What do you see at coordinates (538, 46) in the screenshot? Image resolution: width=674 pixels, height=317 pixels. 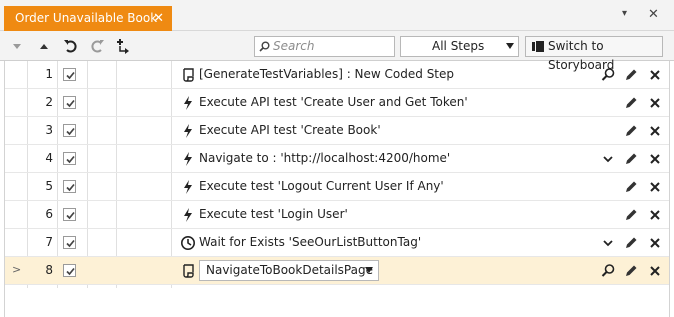 I see `storyboard-icon` at bounding box center [538, 46].